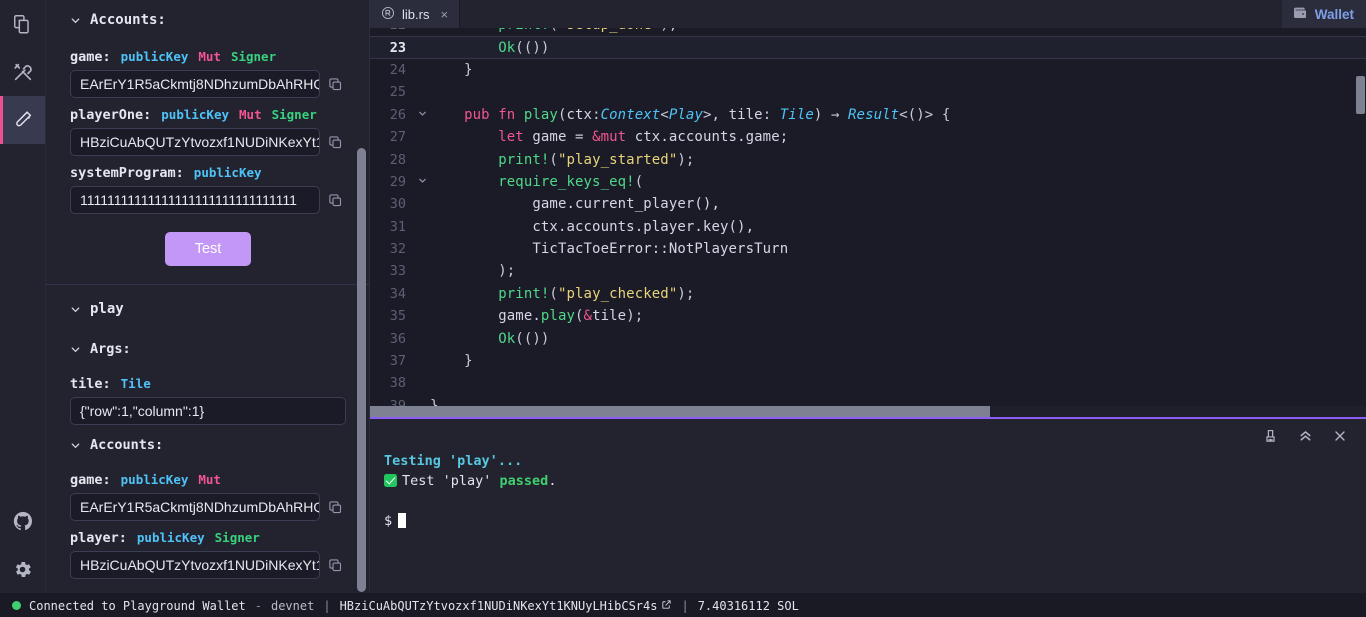 Image resolution: width=1366 pixels, height=617 pixels. What do you see at coordinates (524, 338) in the screenshot?
I see `code-text: Ok(())` at bounding box center [524, 338].